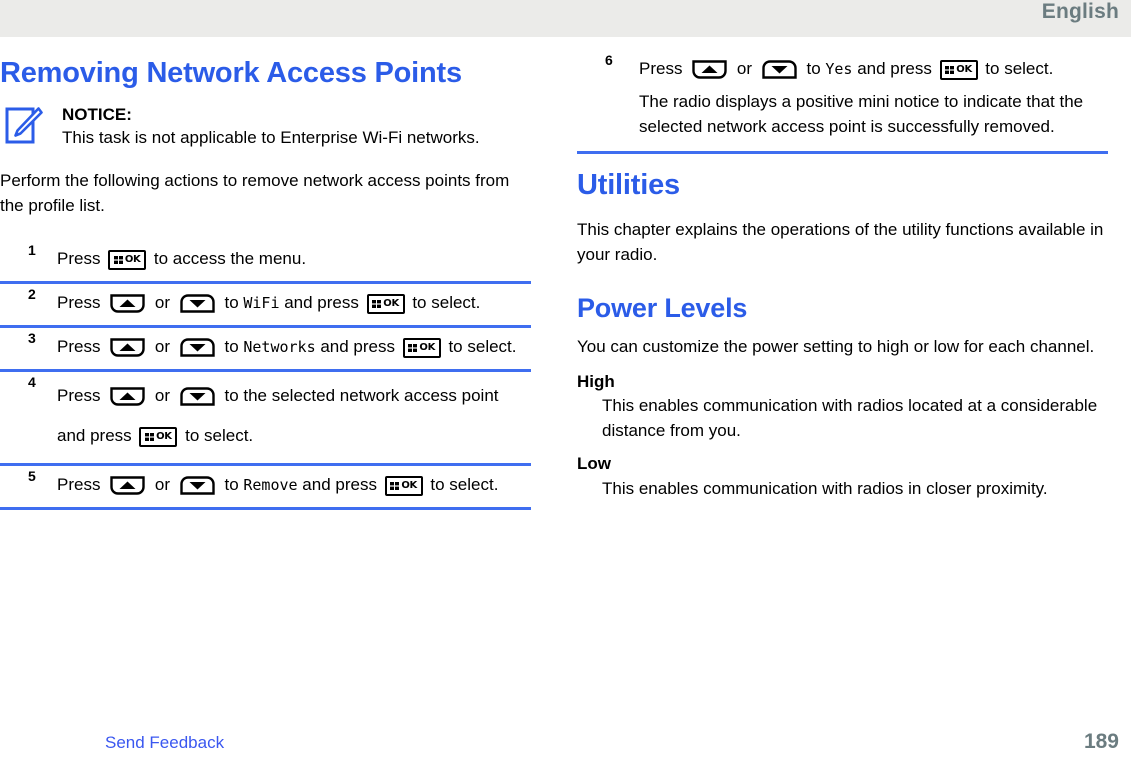 This screenshot has height=762, width=1131. I want to click on page-title: Removing Network Access Points, so click(231, 73).